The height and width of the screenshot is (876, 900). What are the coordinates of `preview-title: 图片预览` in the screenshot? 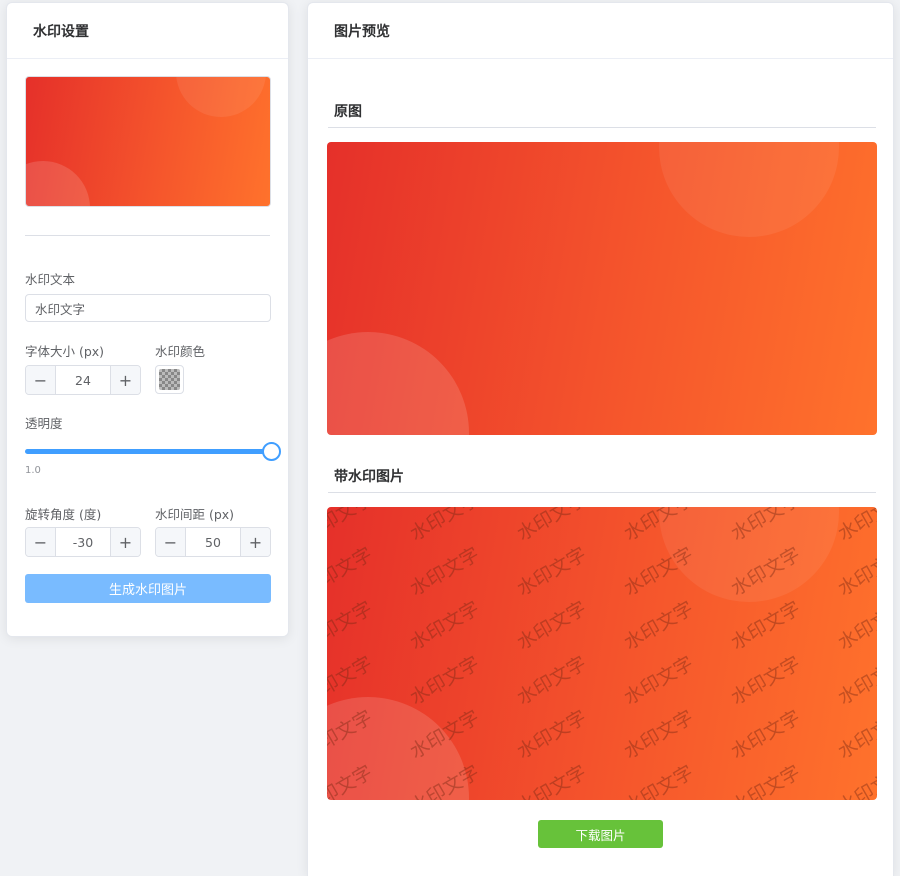 It's located at (362, 31).